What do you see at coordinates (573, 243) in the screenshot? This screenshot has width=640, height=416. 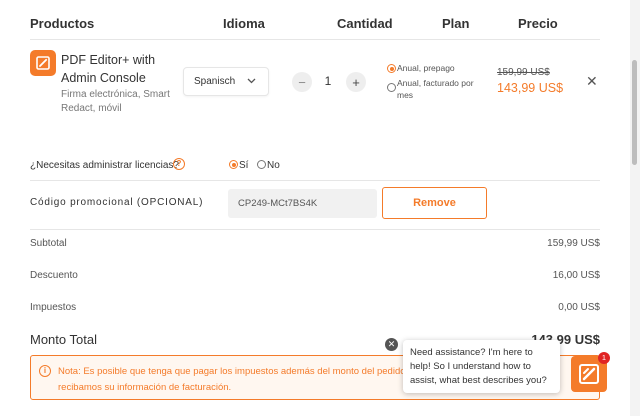 I see `subtotal-value: 159,99 US$` at bounding box center [573, 243].